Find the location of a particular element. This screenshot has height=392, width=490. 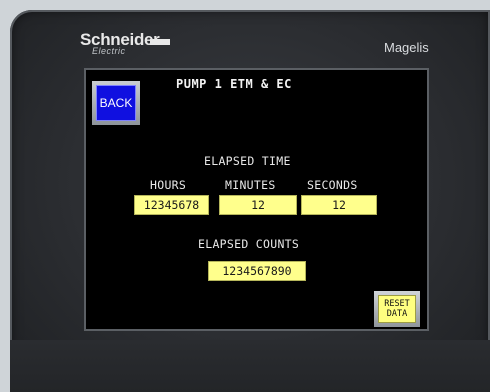

brand-logo-bar is located at coordinates (160, 42).